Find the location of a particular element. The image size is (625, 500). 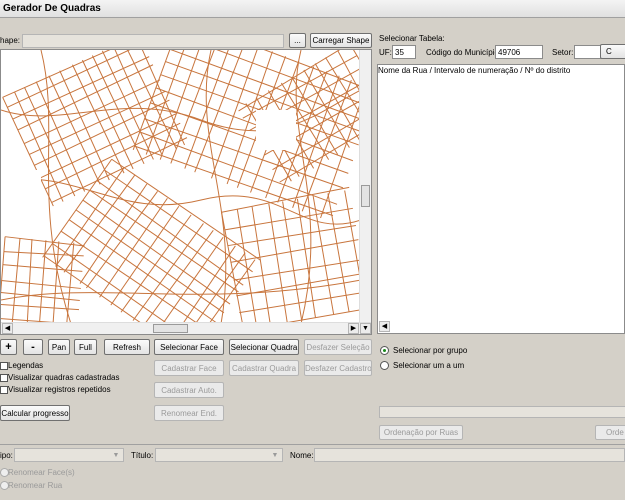

titulo-dropdown-icon: ▼ is located at coordinates (275, 455).